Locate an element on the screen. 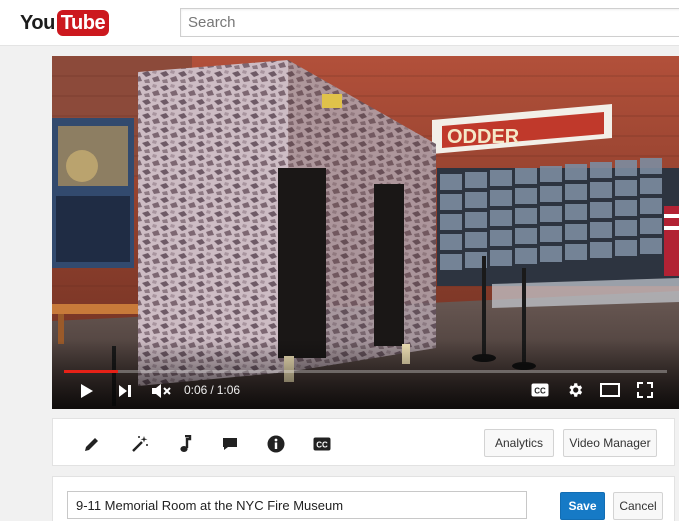  edit-tool is located at coordinates (92, 444).